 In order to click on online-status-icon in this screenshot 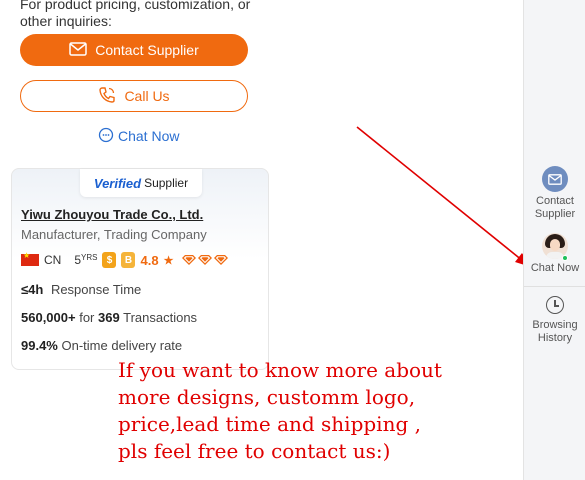, I will do `click(565, 258)`.